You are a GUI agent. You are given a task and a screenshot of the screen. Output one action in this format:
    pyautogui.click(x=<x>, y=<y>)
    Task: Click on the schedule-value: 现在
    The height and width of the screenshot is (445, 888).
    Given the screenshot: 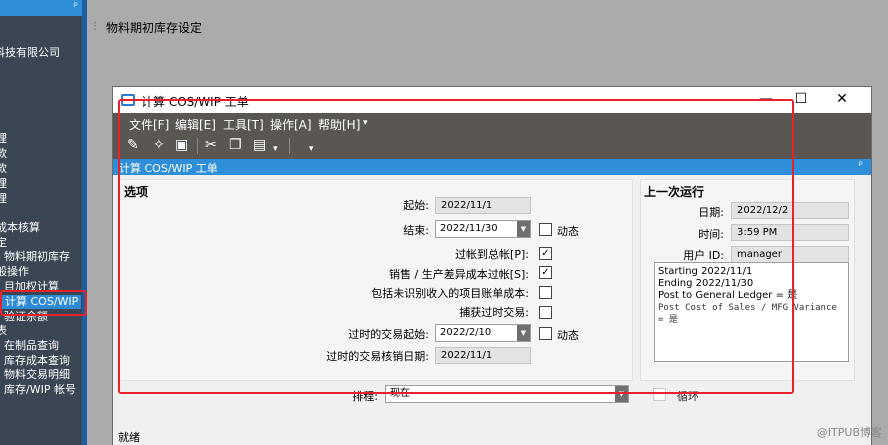 What is the action you would take?
    pyautogui.click(x=400, y=393)
    